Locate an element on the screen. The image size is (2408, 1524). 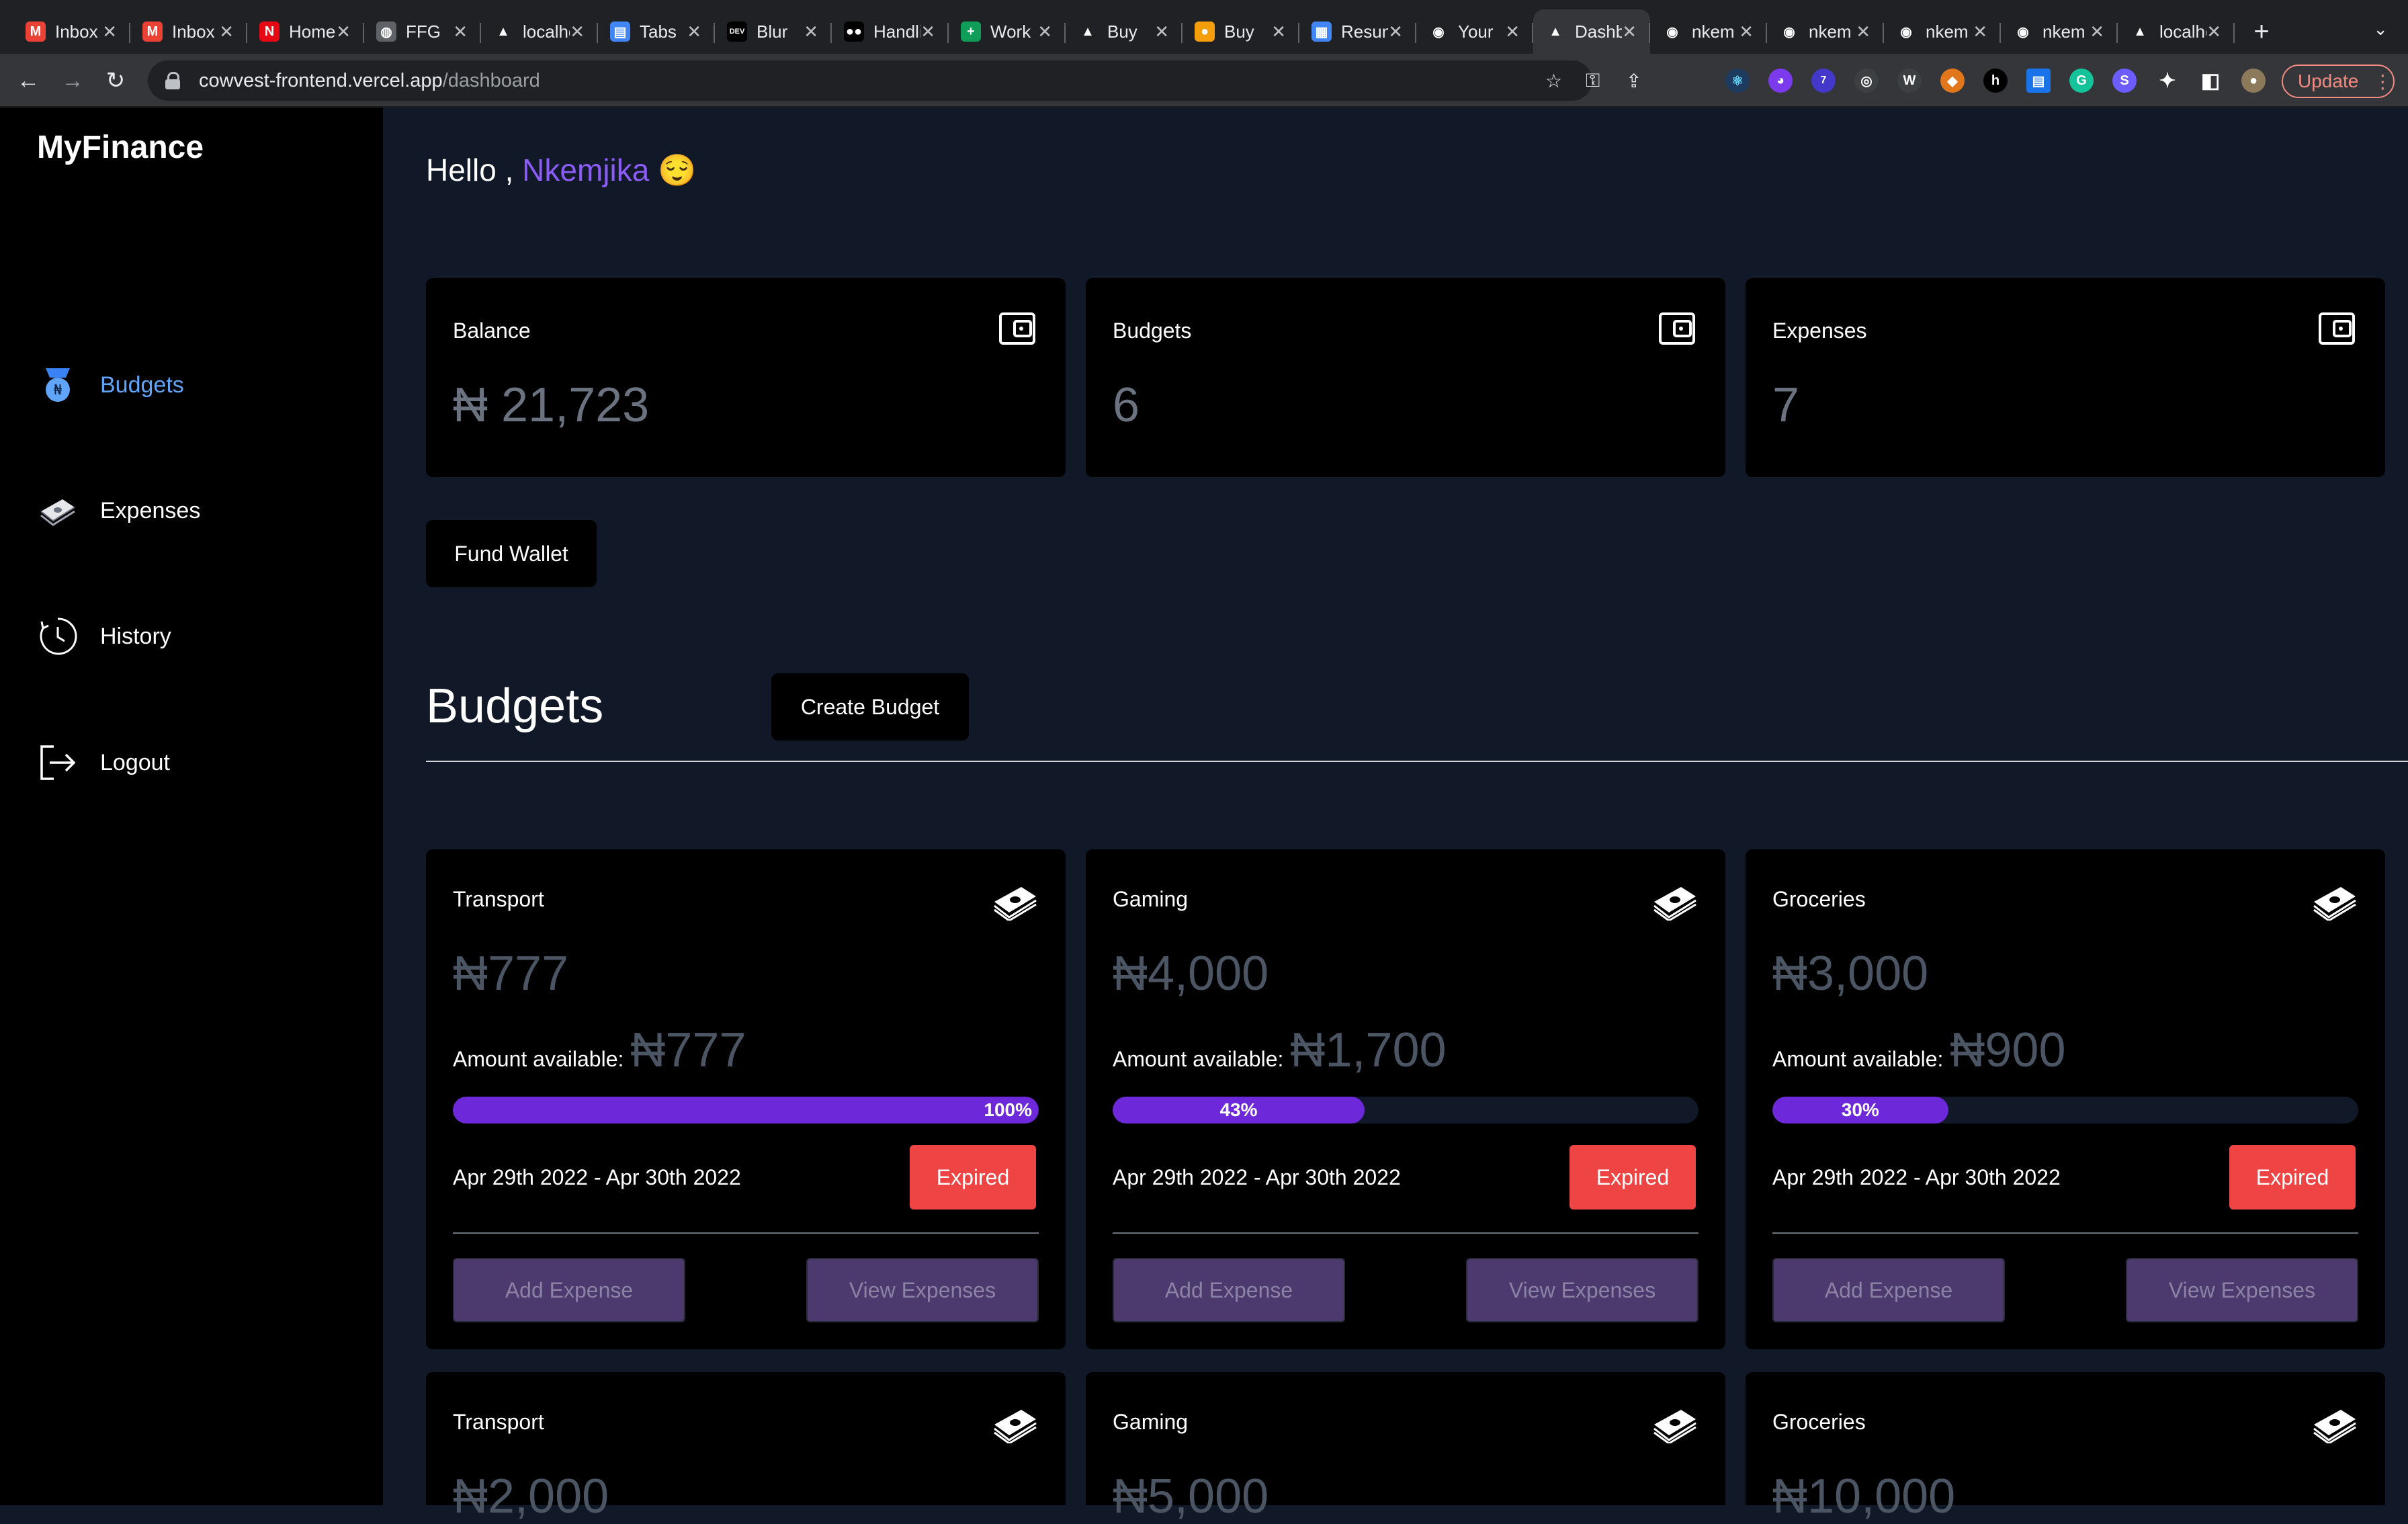
extension-badge-icon: 7 is located at coordinates (1823, 81).